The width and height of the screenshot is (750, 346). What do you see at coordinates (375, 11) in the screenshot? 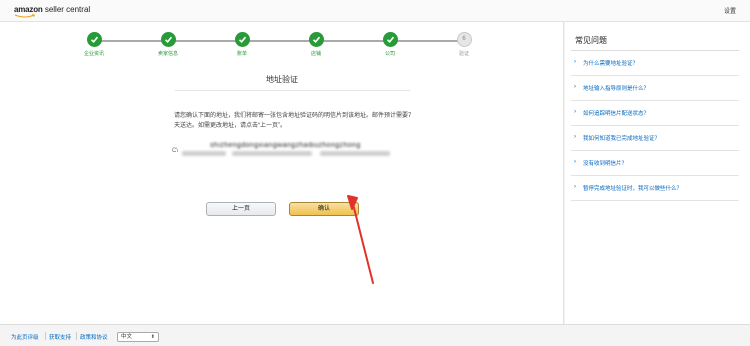
I see `top-bar: amazon seller central 设置` at bounding box center [375, 11].